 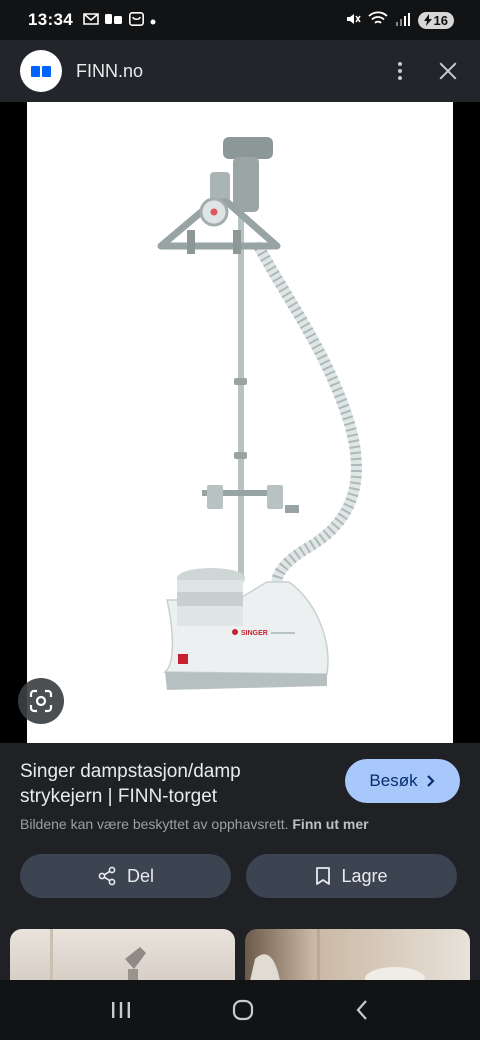 I want to click on site-name: FINN.no, so click(x=110, y=70).